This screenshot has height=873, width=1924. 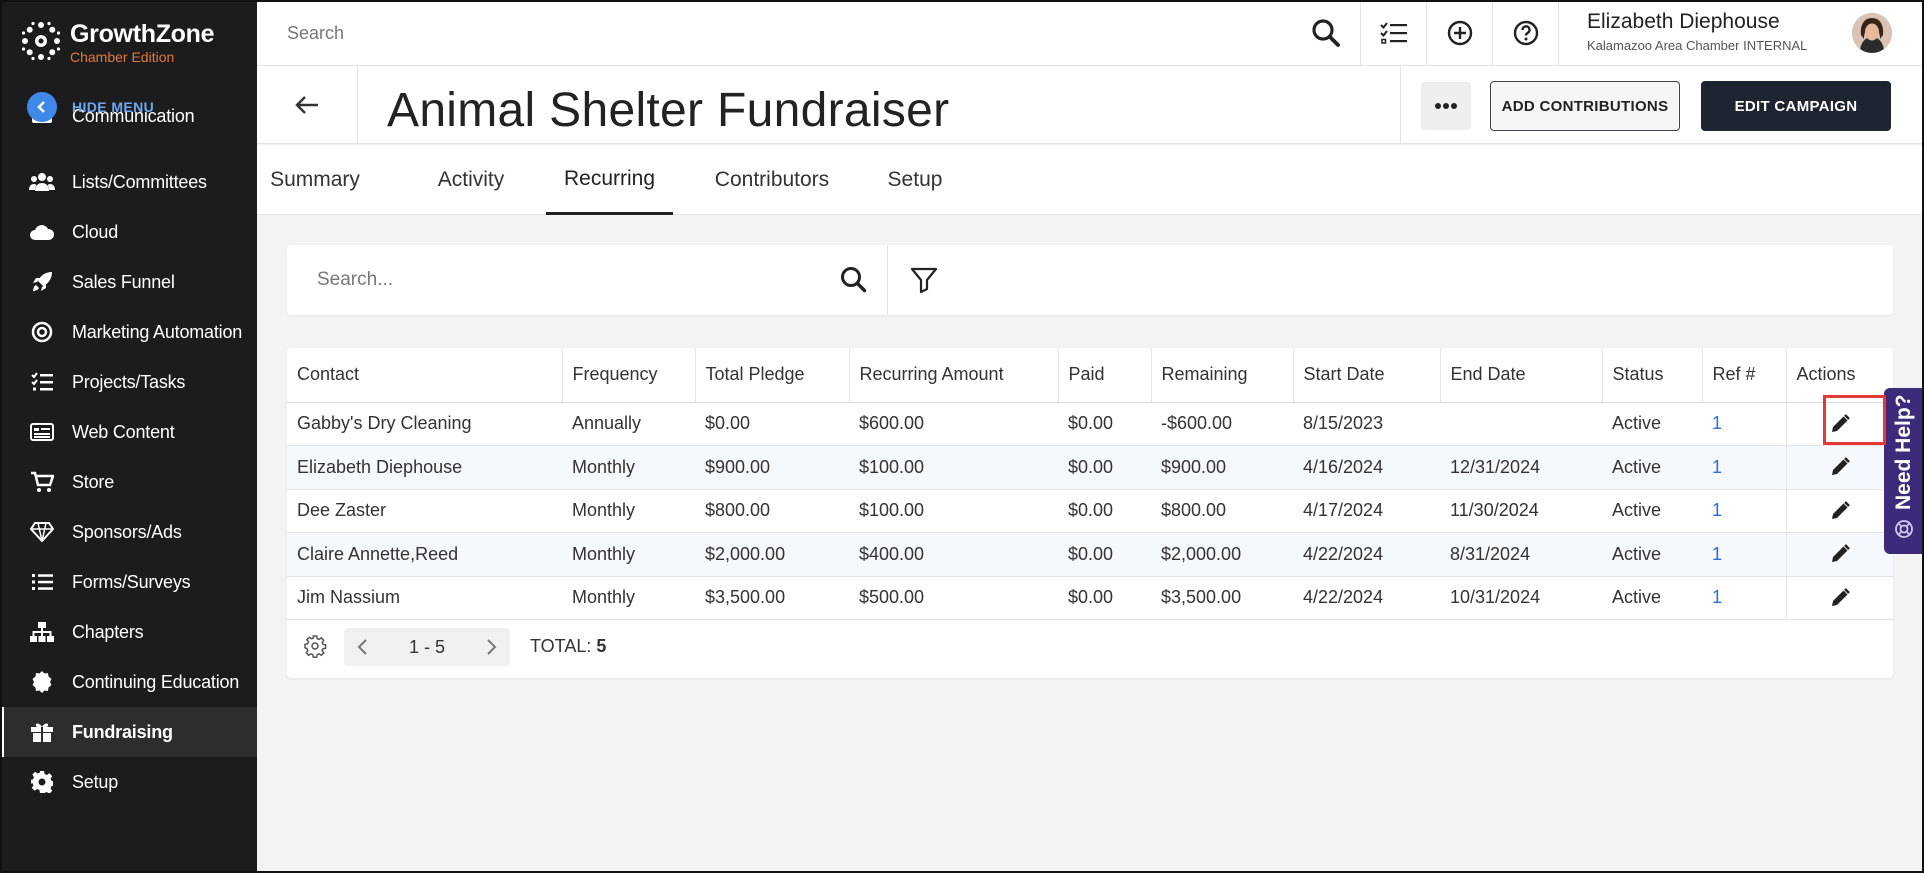 What do you see at coordinates (1221, 375) in the screenshot?
I see `column-header: Remaining` at bounding box center [1221, 375].